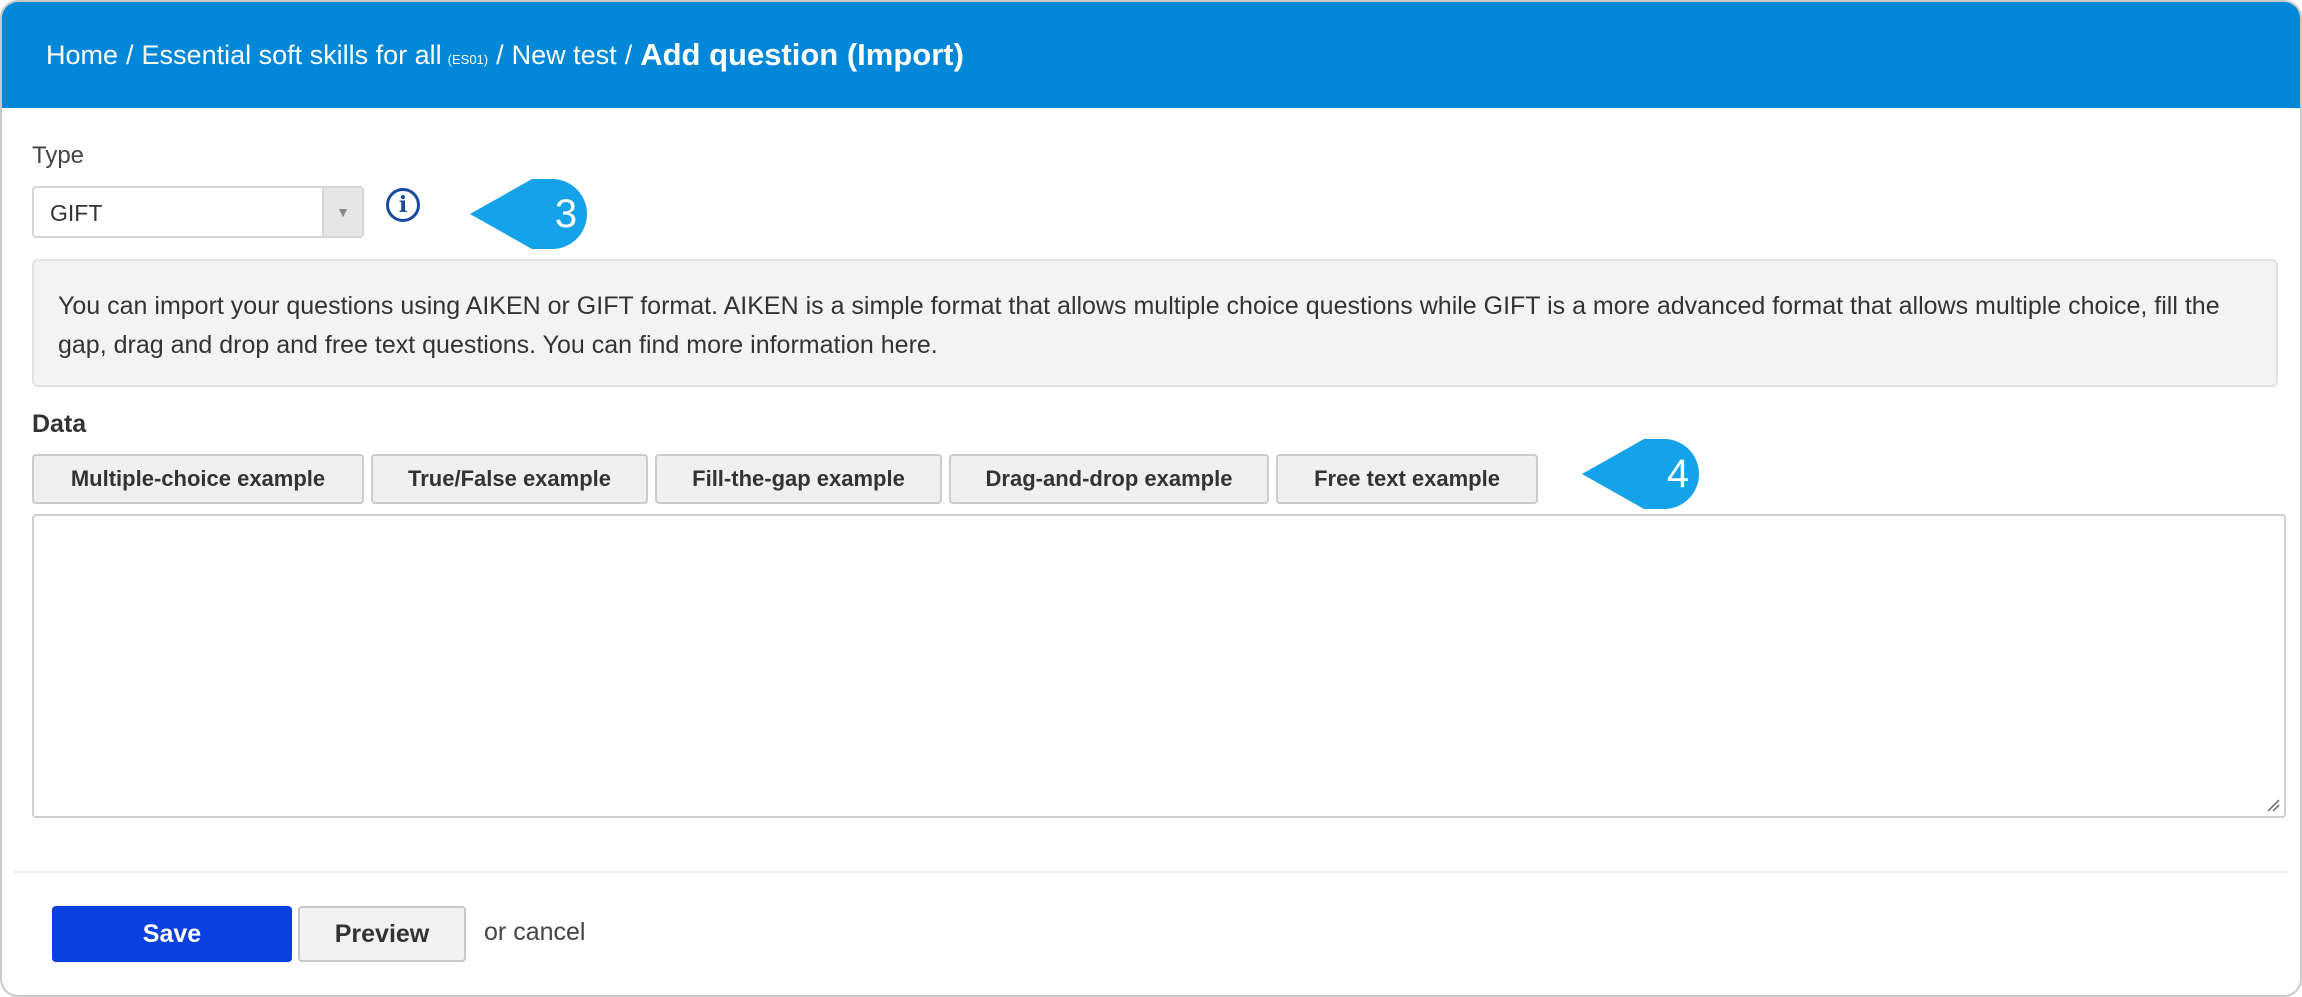 The height and width of the screenshot is (997, 2302). What do you see at coordinates (198, 479) in the screenshot?
I see `multiple-choice-example-button: Multiple-choice example` at bounding box center [198, 479].